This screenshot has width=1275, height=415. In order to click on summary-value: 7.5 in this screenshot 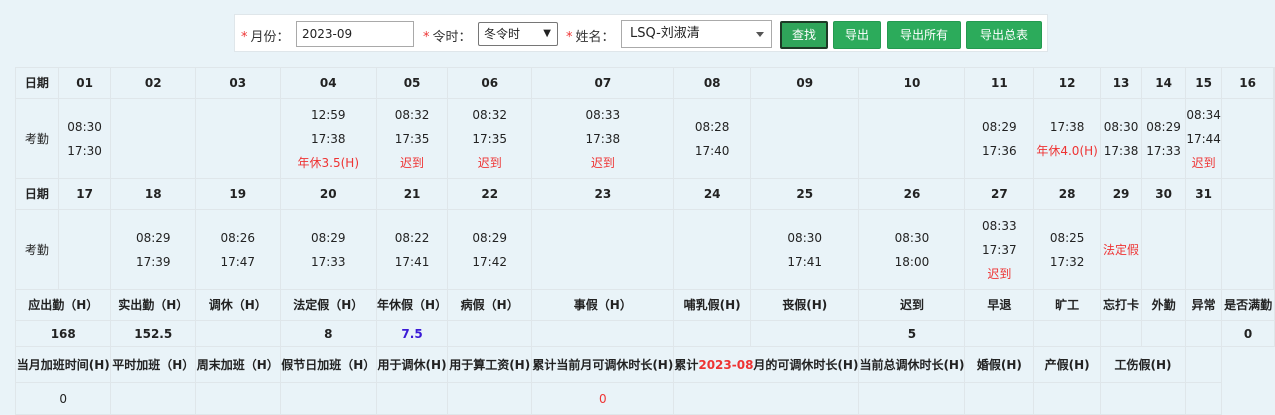, I will do `click(412, 333)`.